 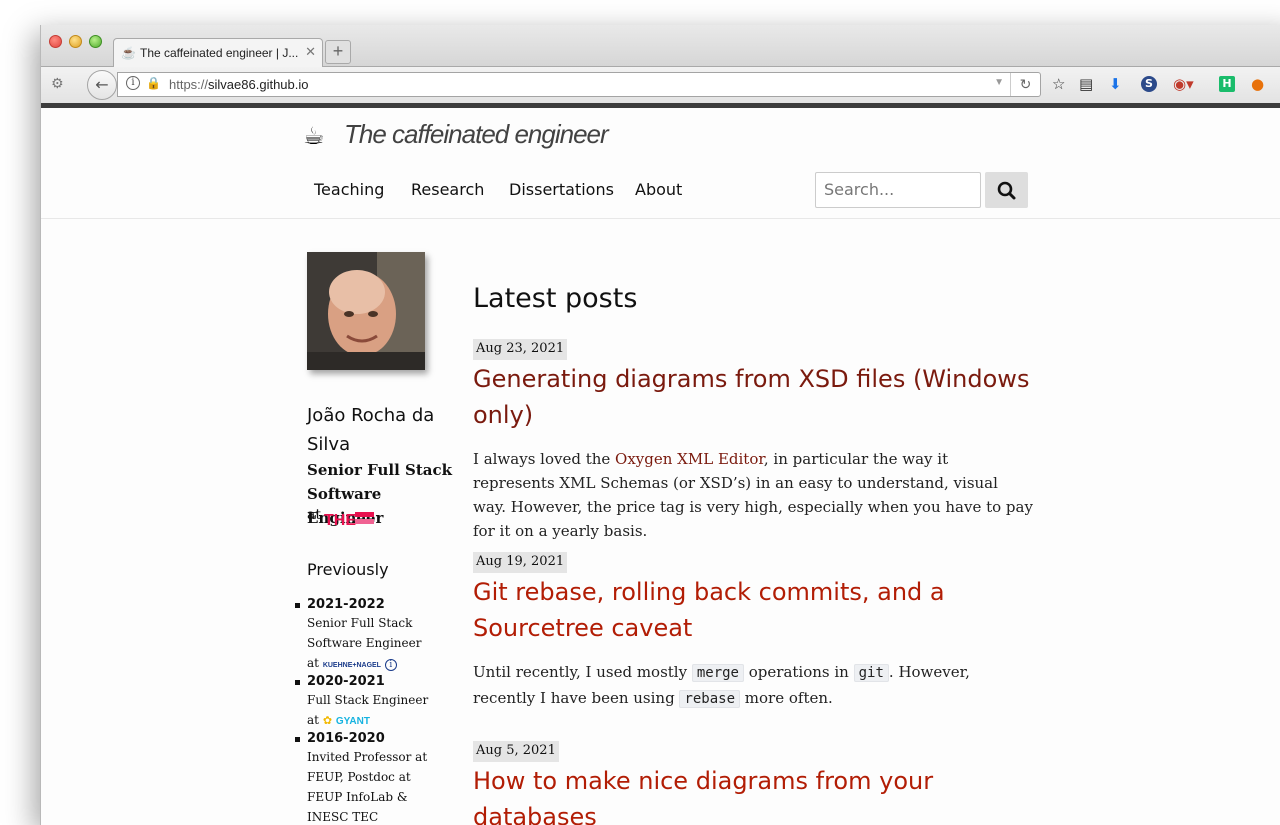 I want to click on avatar, so click(x=366, y=311).